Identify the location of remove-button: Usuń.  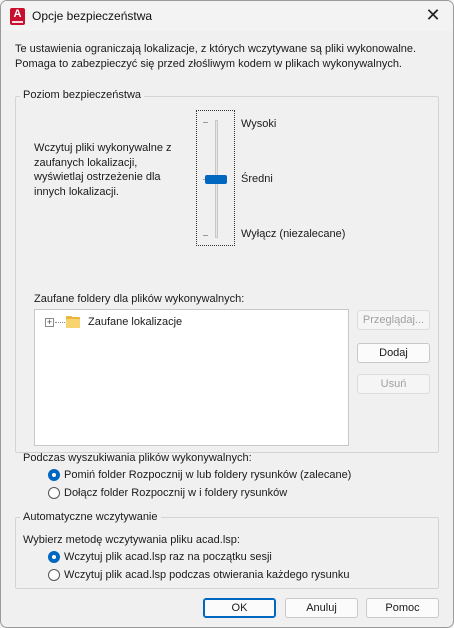
(393, 384).